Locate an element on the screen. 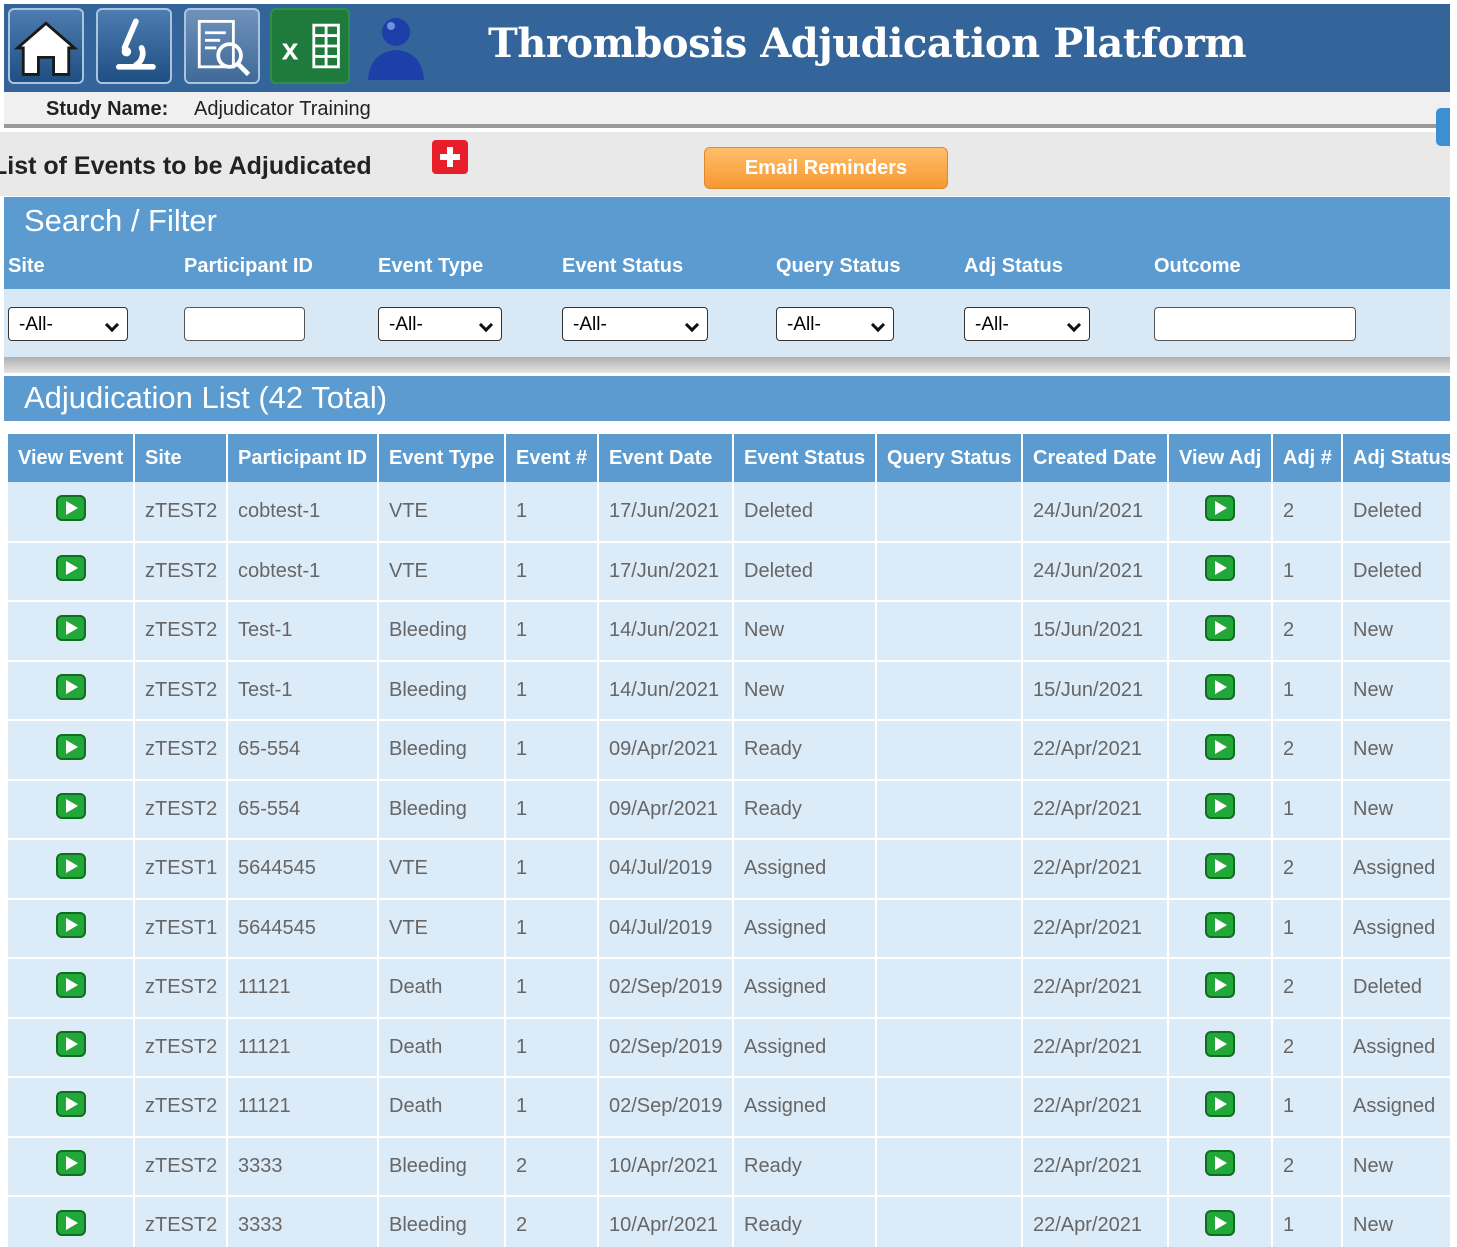 This screenshot has width=1457, height=1247. add-icon is located at coordinates (450, 157).